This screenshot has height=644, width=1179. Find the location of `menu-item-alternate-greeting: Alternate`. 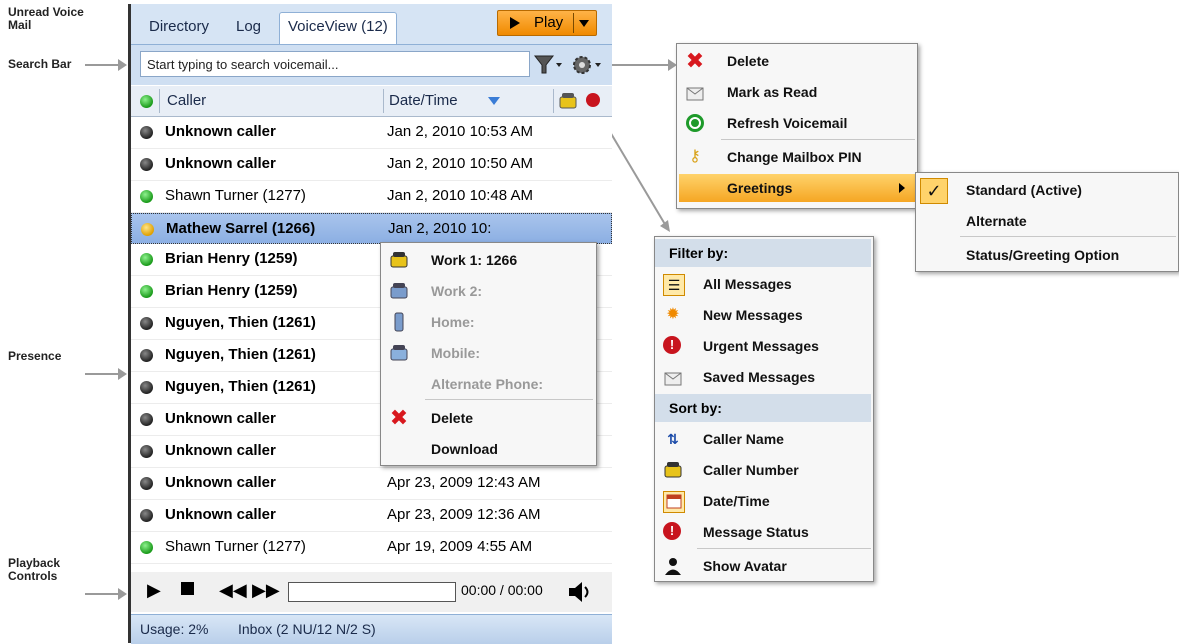

menu-item-alternate-greeting: Alternate is located at coordinates (1047, 221).